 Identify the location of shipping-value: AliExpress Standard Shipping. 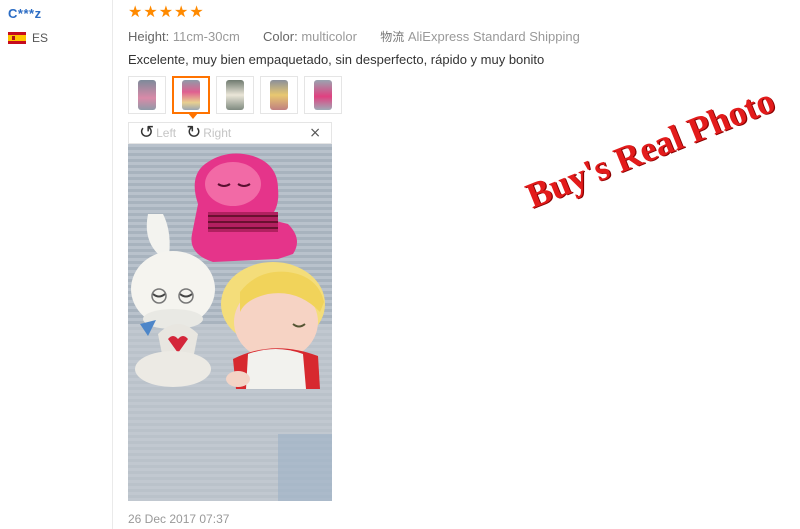
(493, 36).